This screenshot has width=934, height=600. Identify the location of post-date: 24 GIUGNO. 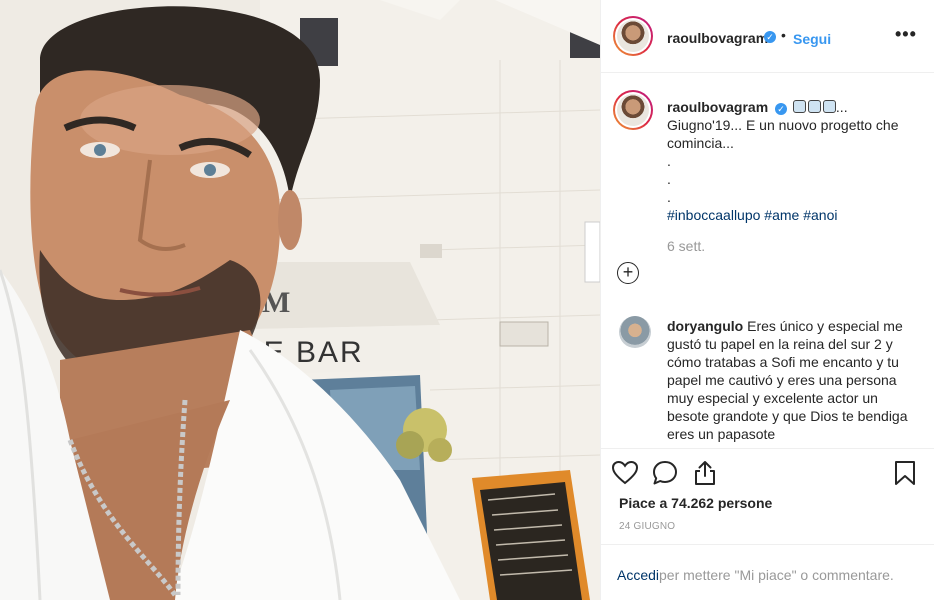
(647, 526).